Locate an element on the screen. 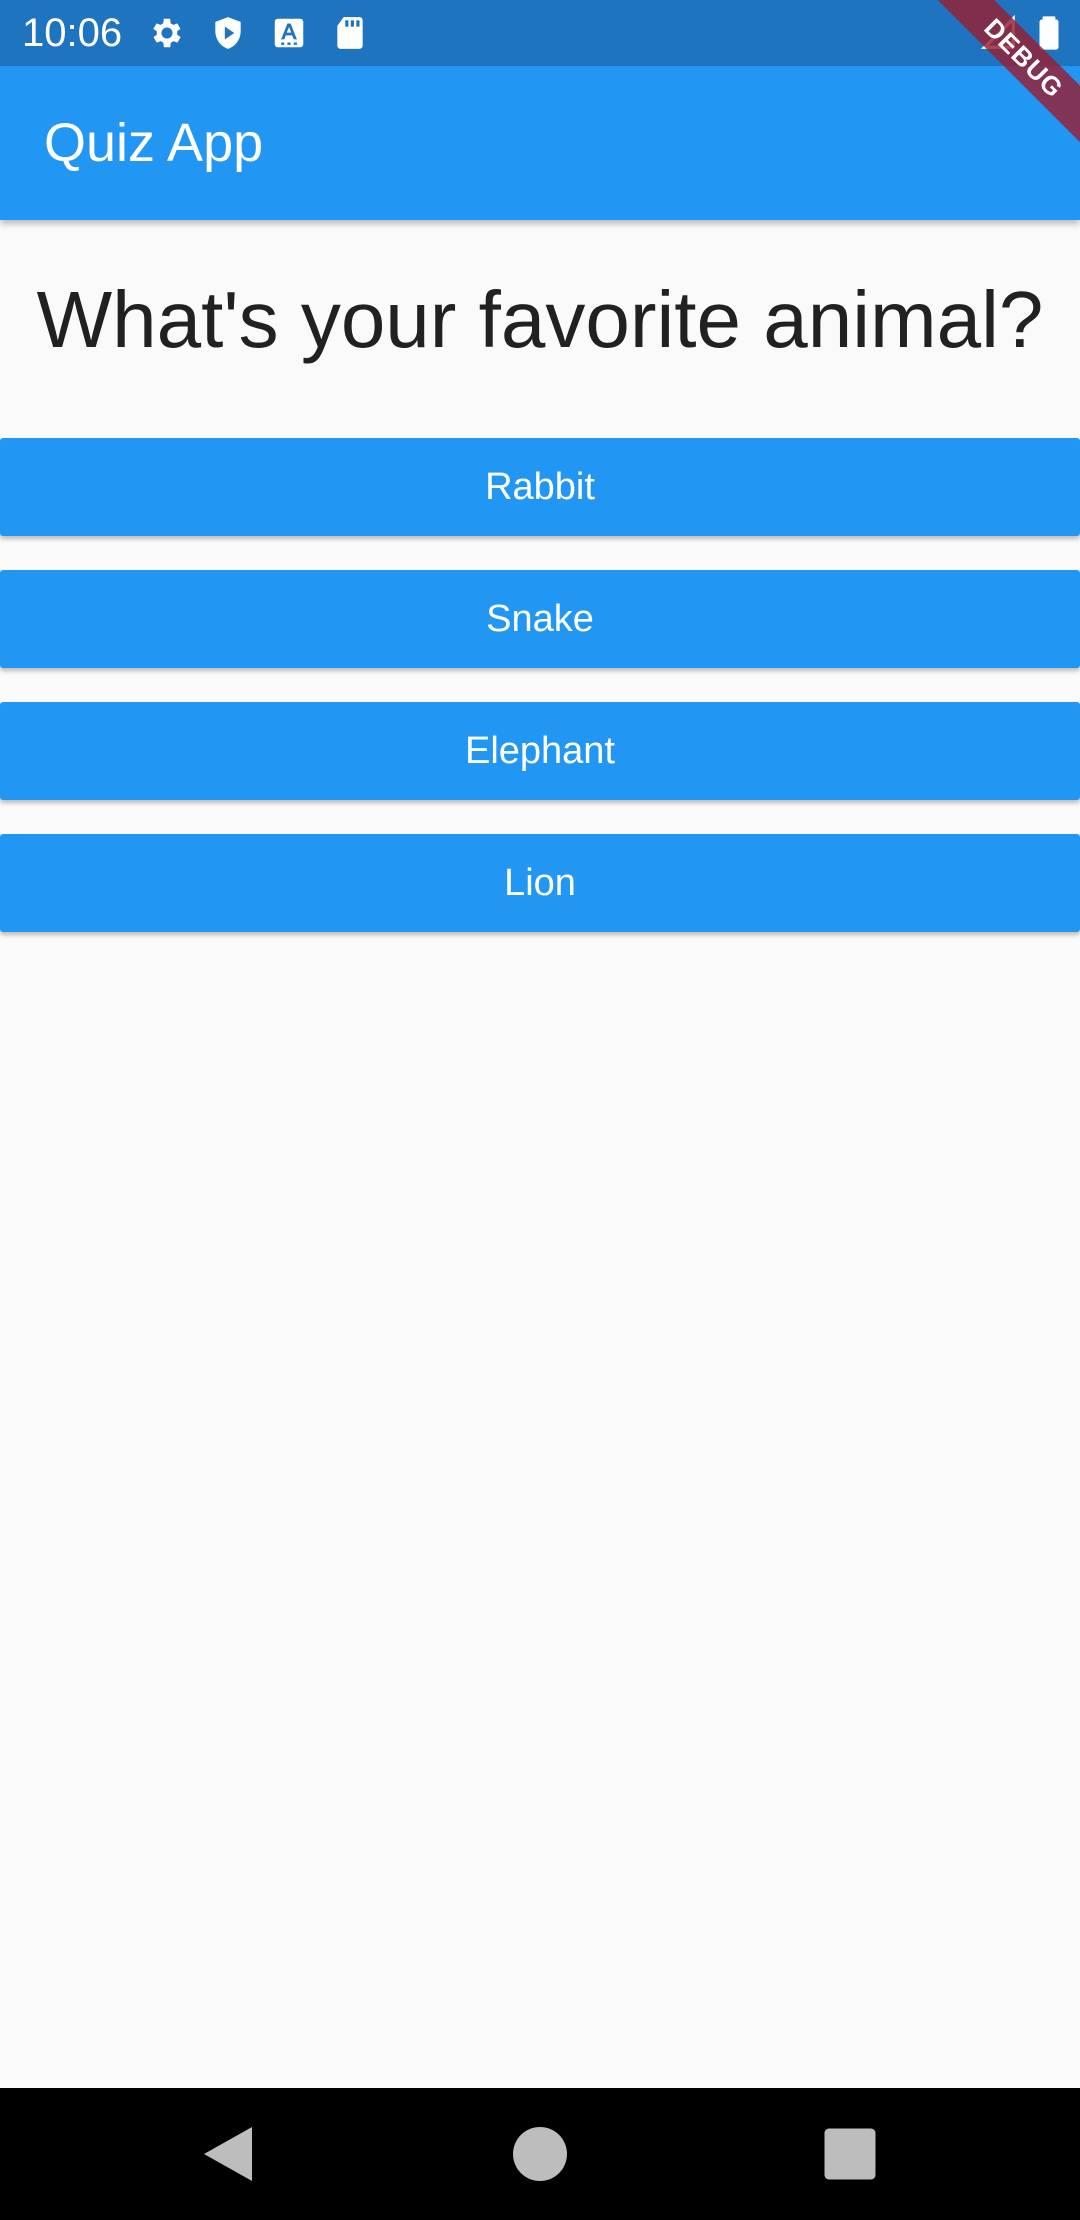 The height and width of the screenshot is (2220, 1080). navigation-bar is located at coordinates (540, 2154).